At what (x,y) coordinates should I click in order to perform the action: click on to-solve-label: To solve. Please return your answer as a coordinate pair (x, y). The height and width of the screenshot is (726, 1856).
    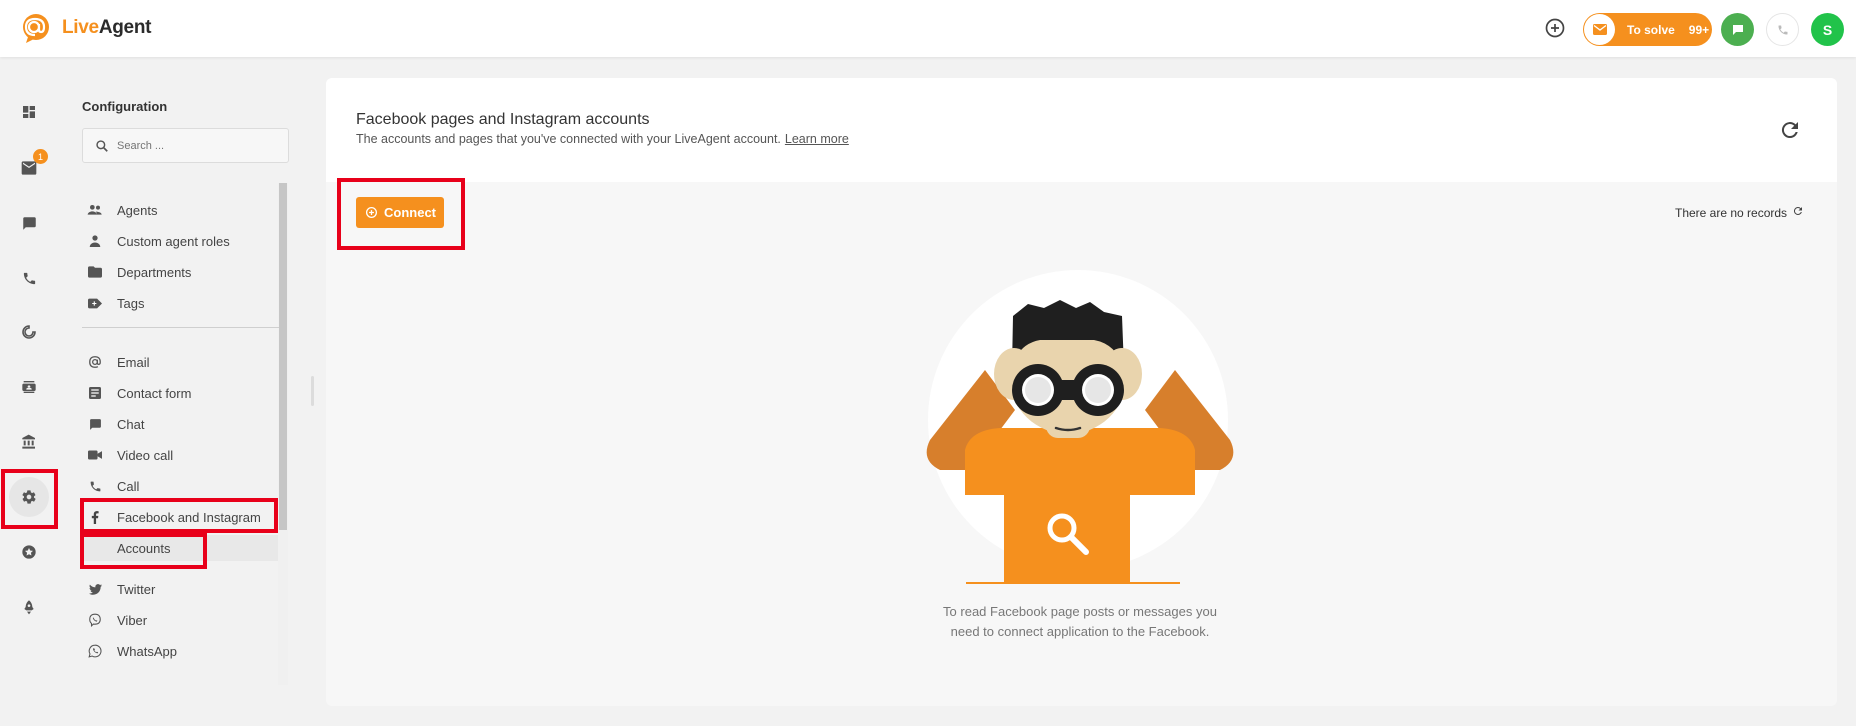
    Looking at the image, I should click on (1651, 29).